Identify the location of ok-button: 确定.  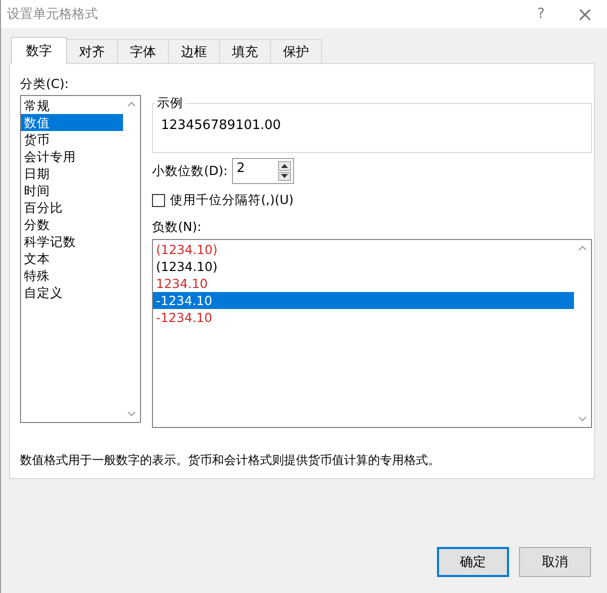
(473, 562).